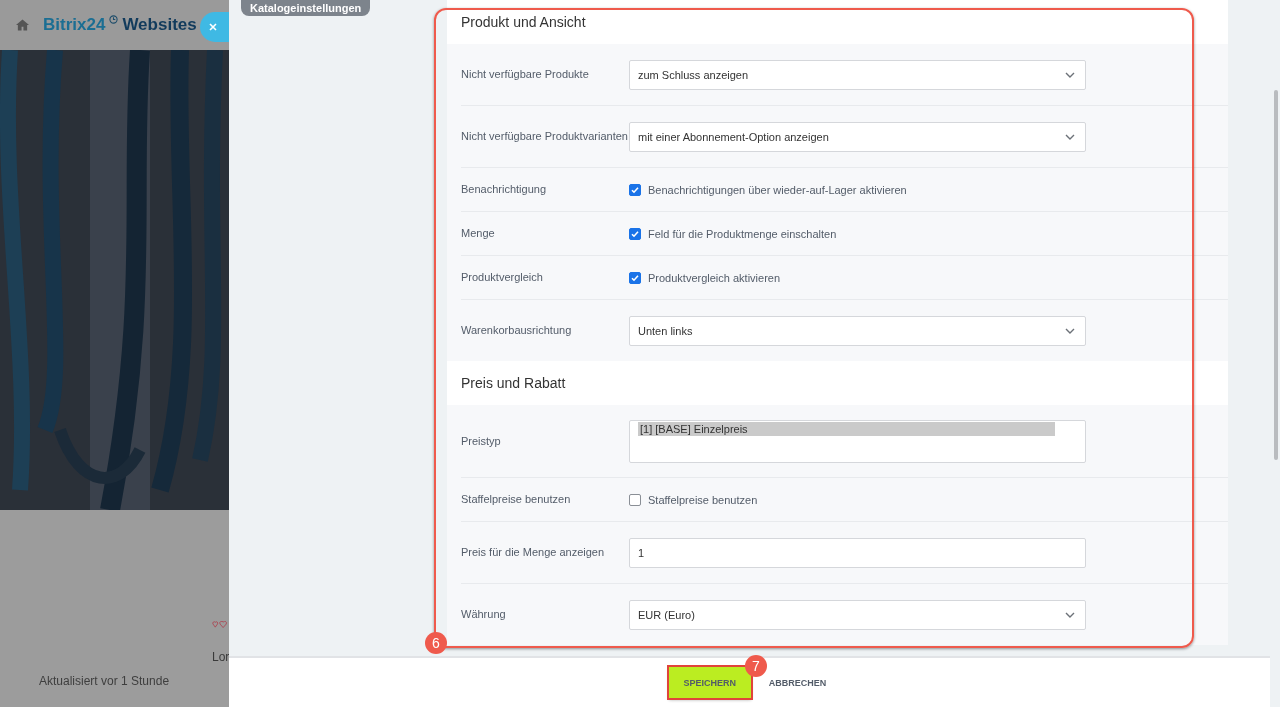 The height and width of the screenshot is (707, 1280). What do you see at coordinates (857, 136) in the screenshot?
I see `dropdown: mit einer Abonnement-Option anzeigen` at bounding box center [857, 136].